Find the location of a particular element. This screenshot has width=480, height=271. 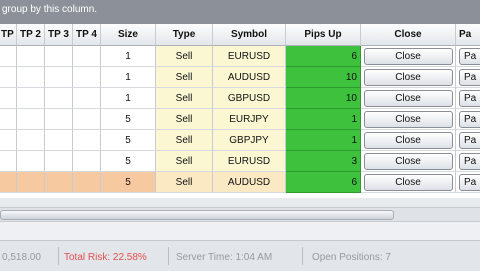

table-row: 1 Sell GBPUSD 10 Close Pa is located at coordinates (240, 98).